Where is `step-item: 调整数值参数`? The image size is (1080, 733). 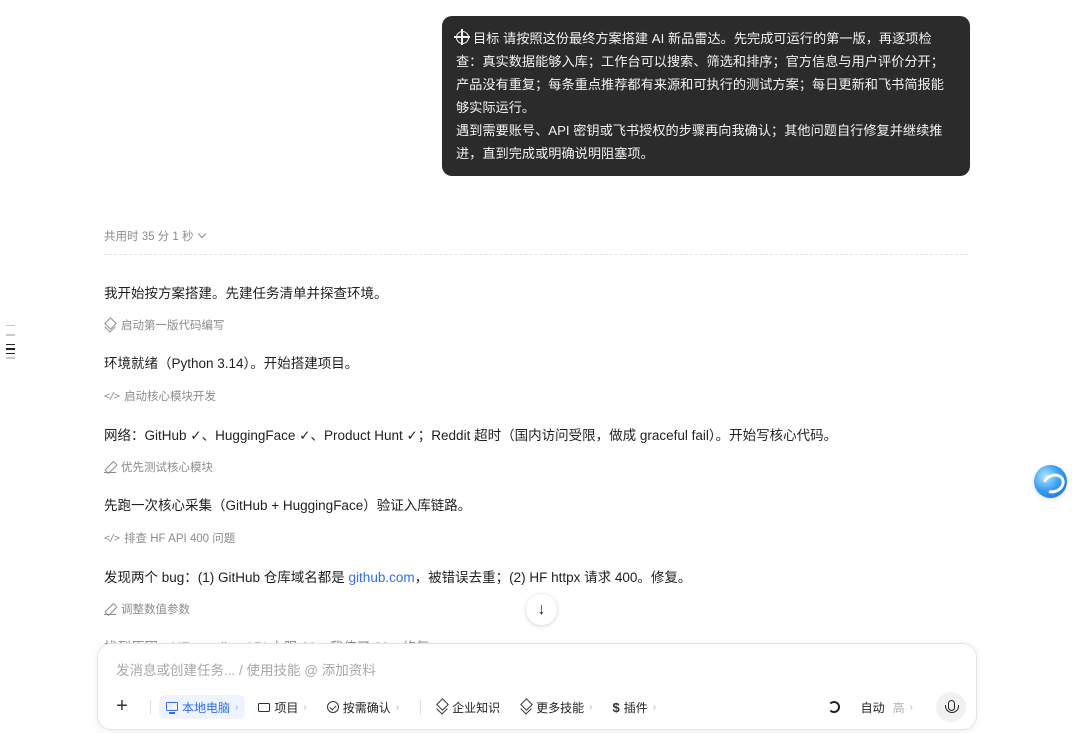
step-item: 调整数值参数 is located at coordinates (147, 609).